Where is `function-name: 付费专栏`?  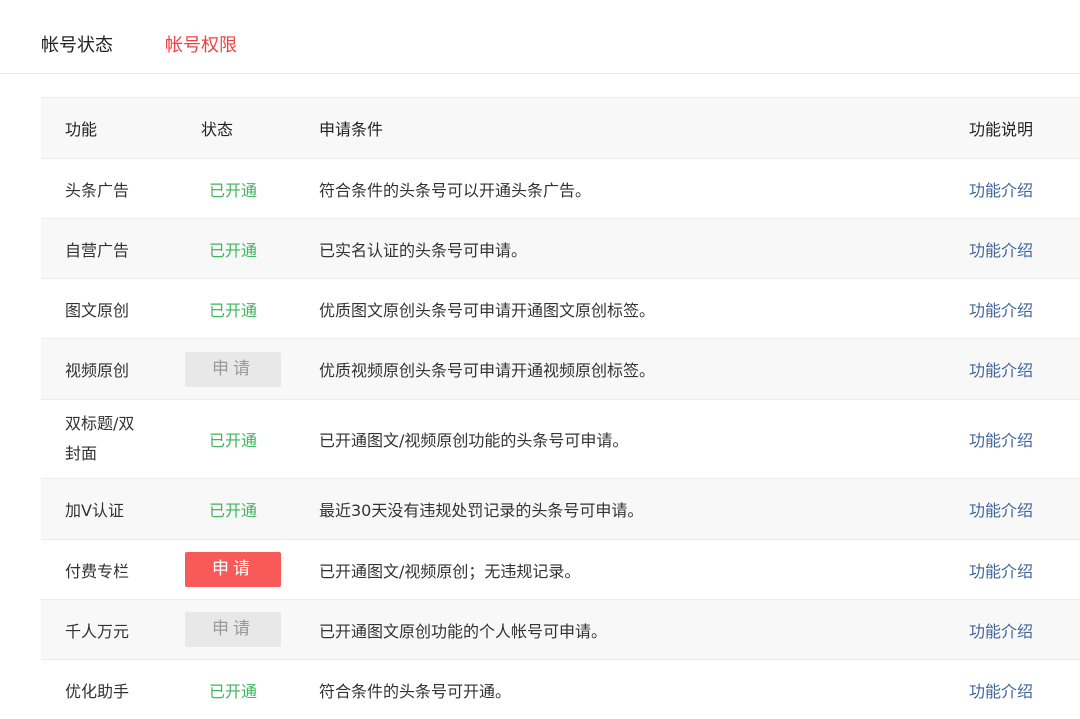
function-name: 付费专栏 is located at coordinates (97, 571).